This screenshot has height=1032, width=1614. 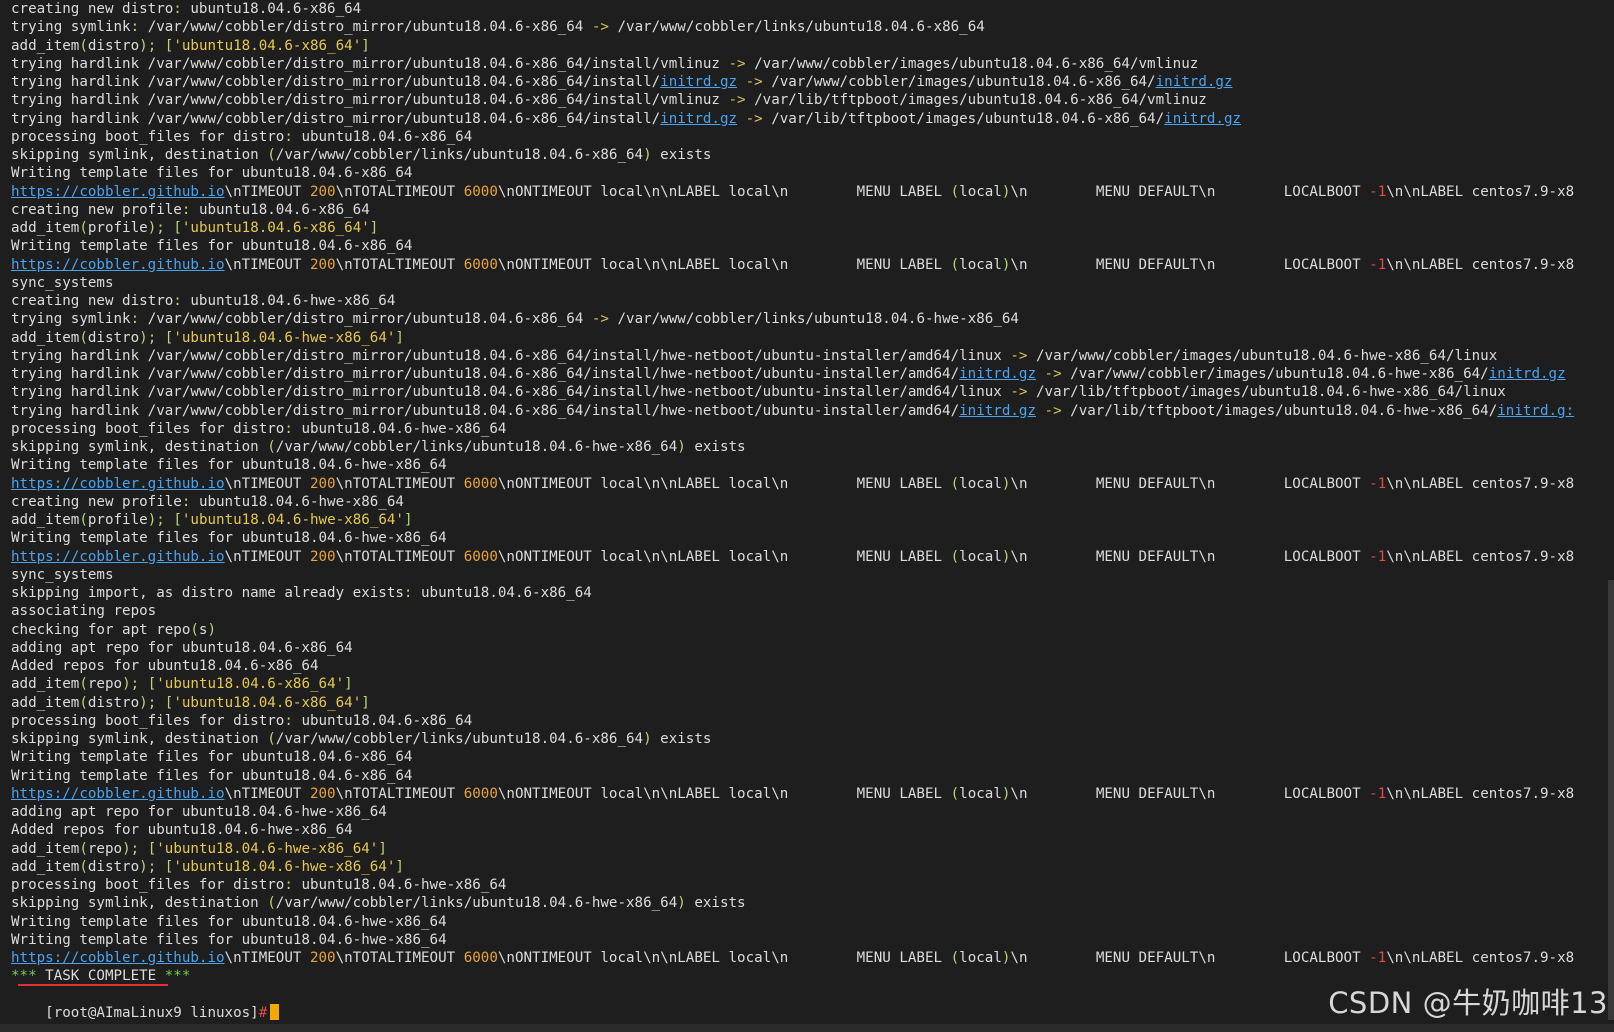 I want to click on scrollbar, so click(x=1611, y=800).